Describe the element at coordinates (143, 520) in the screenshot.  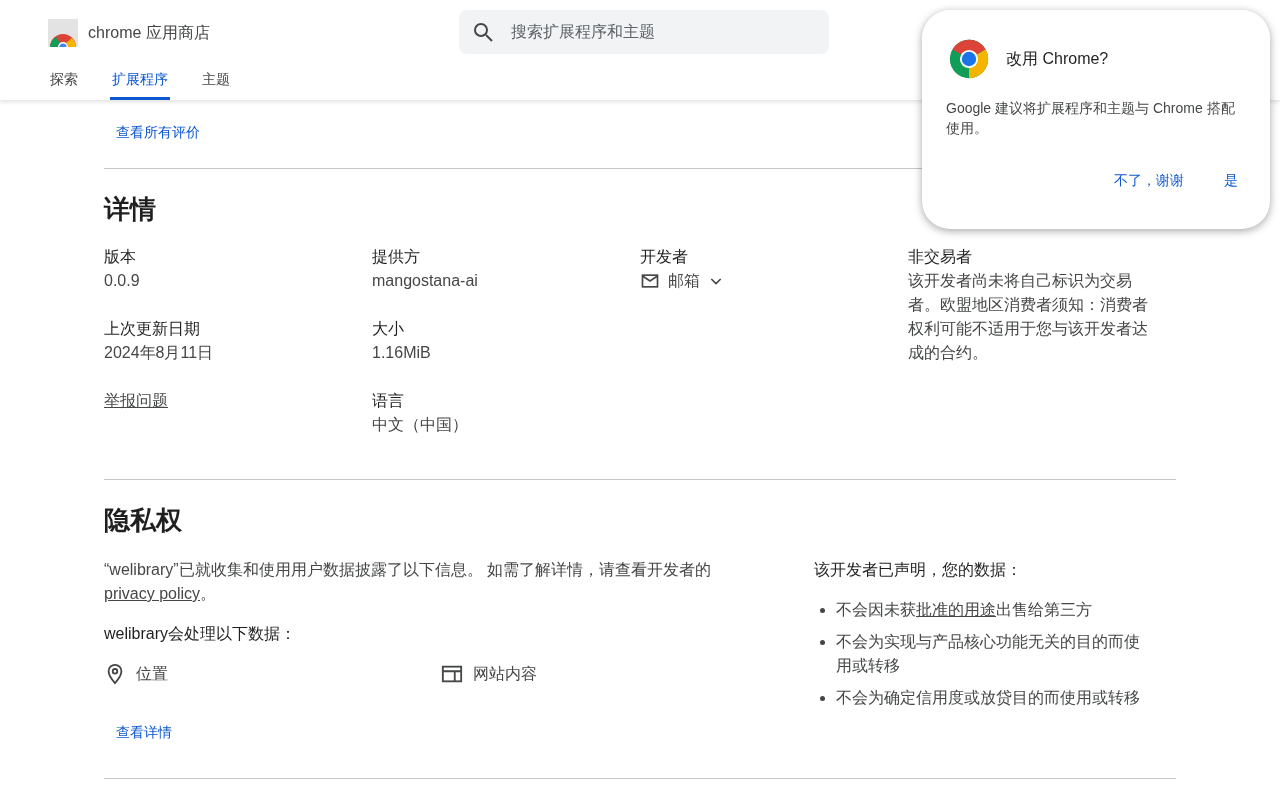
I see `section-heading: 隐私权` at that location.